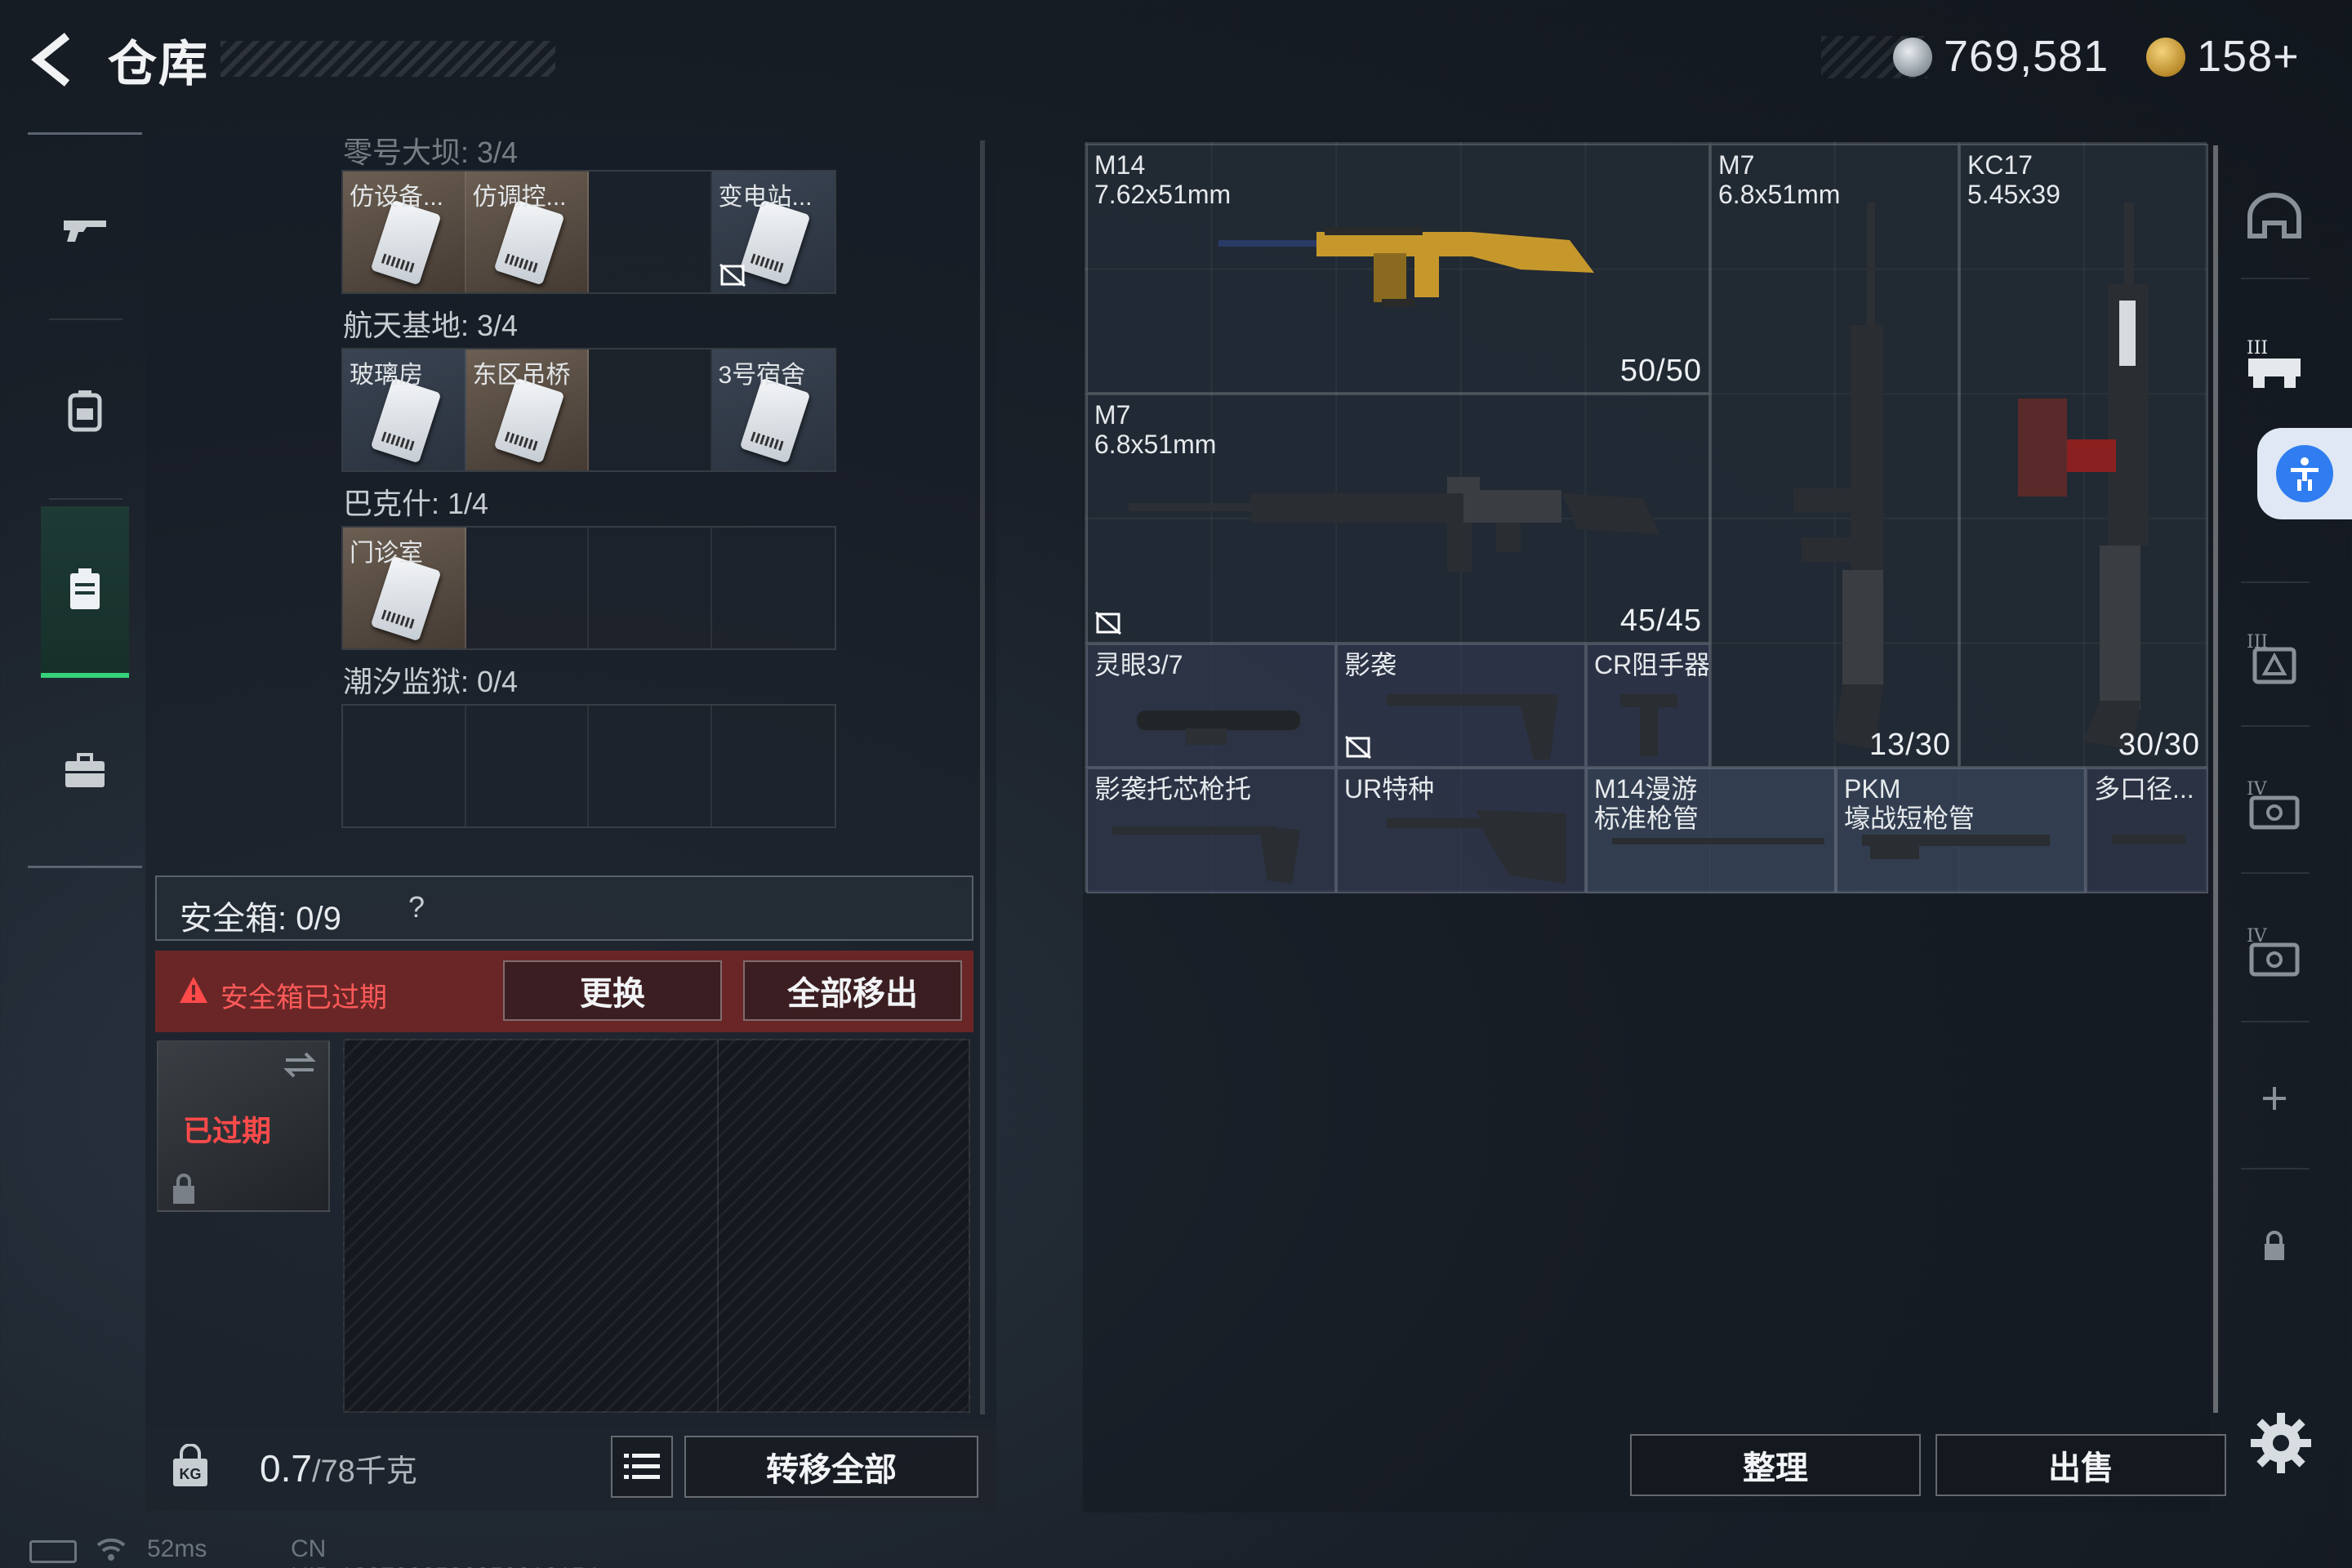 The image size is (2352, 1568). I want to click on safebox-warning-bar: 安全箱已过期 更换 全部移出, so click(564, 991).